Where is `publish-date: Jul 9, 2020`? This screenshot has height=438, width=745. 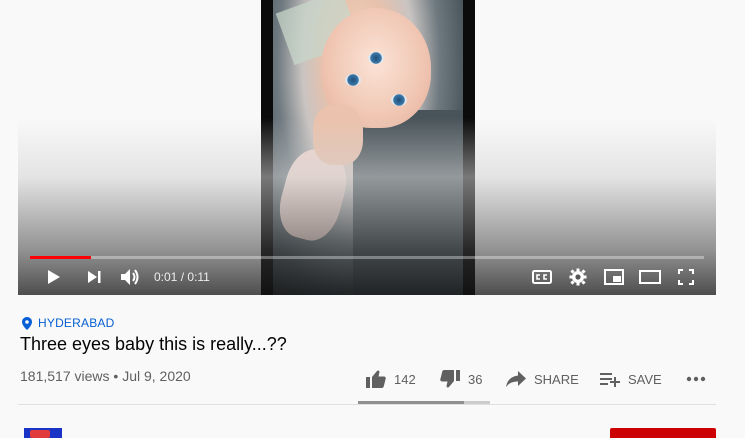 publish-date: Jul 9, 2020 is located at coordinates (156, 376).